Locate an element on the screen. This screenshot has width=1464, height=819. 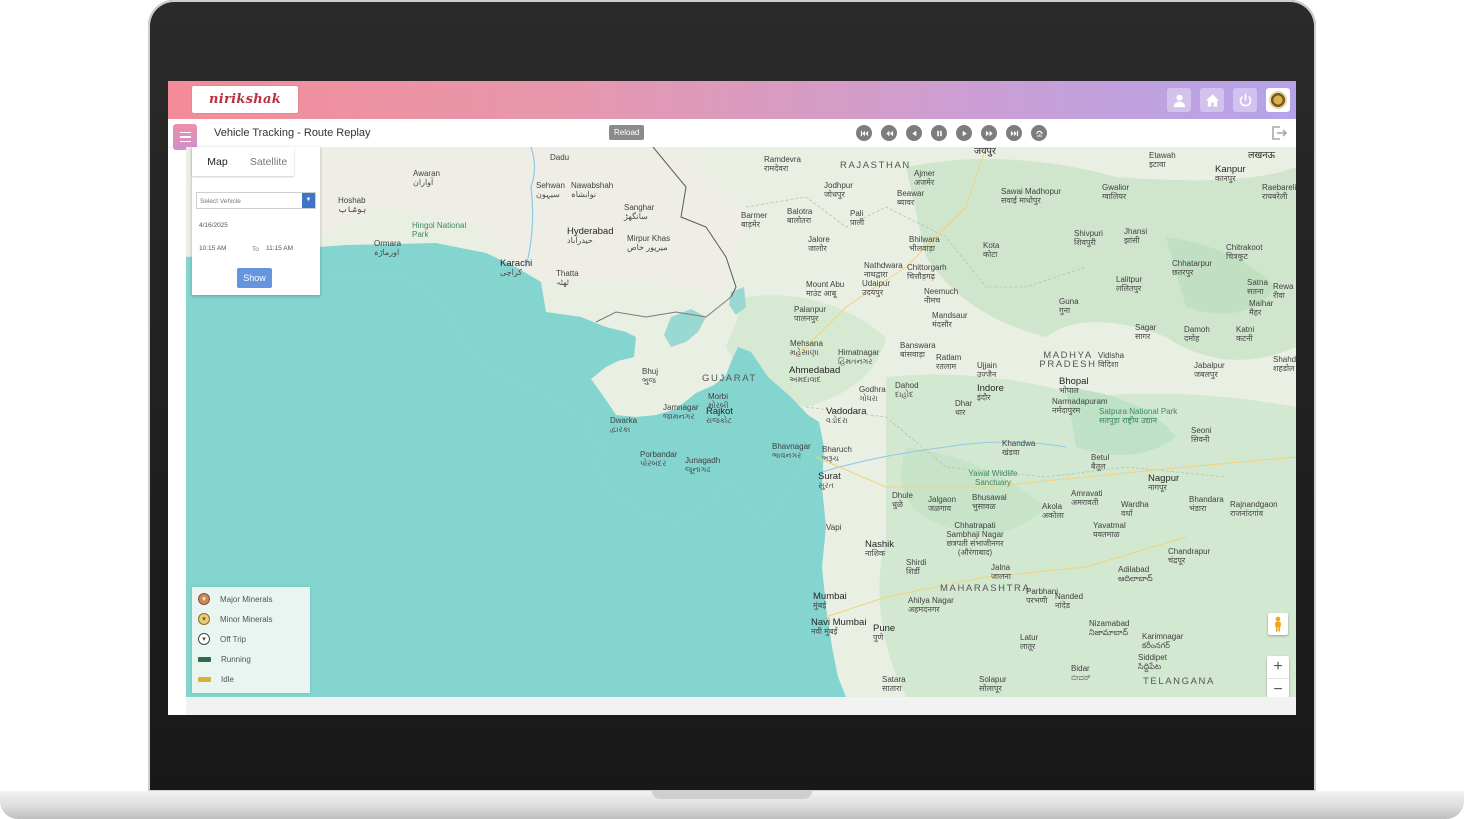
app-logo: nirikshak is located at coordinates (245, 99).